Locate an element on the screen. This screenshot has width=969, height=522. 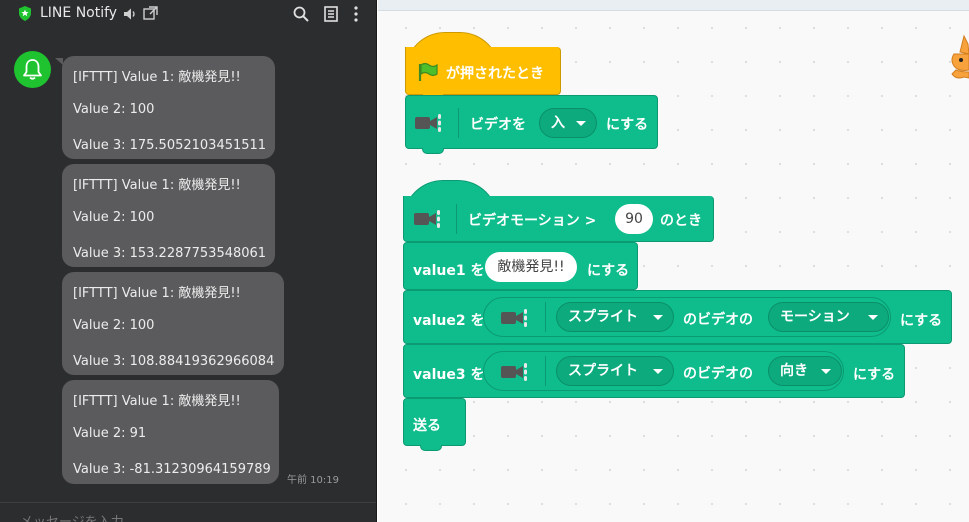
video-attribute-dropdown: モーション is located at coordinates (828, 317).